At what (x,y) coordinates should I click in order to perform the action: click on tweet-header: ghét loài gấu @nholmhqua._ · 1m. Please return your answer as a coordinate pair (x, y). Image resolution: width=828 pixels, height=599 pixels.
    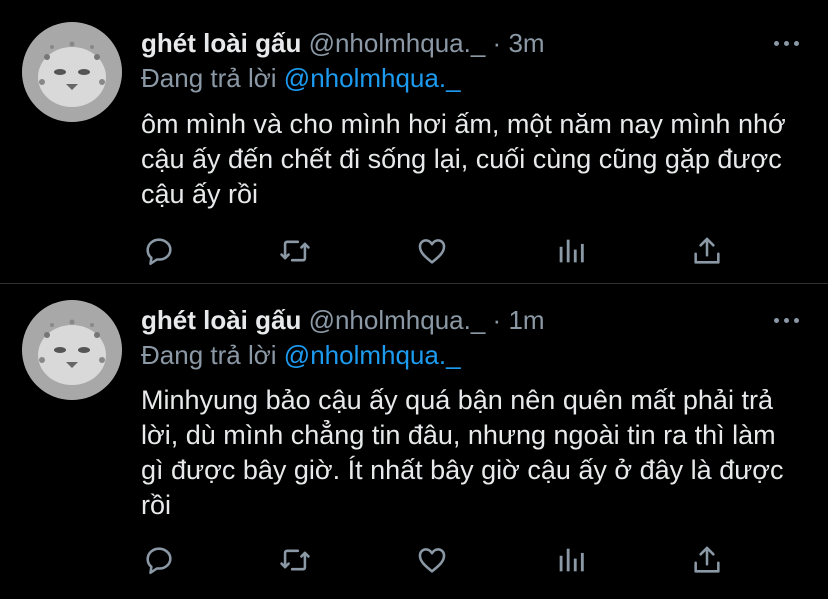
    Looking at the image, I should click on (343, 320).